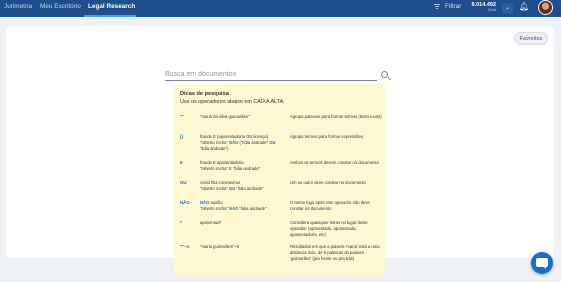  Describe the element at coordinates (491, 10) in the screenshot. I see `credits-label: Crwd` at that location.